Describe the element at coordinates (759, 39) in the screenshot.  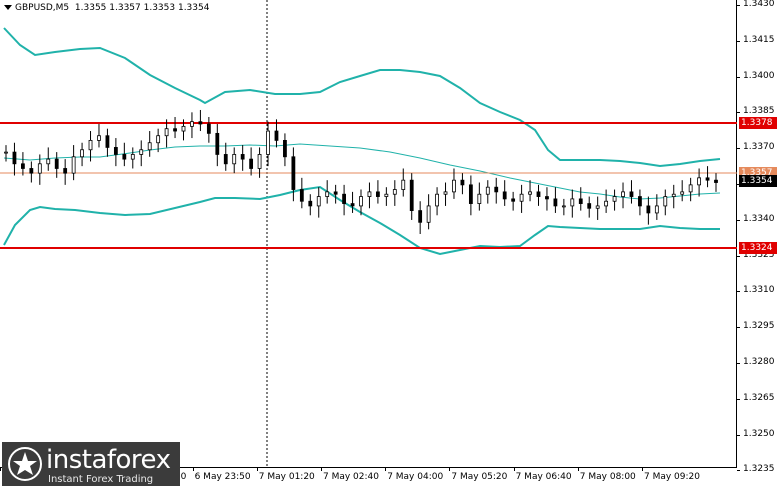
I see `price-tick-label: 1.3415` at that location.